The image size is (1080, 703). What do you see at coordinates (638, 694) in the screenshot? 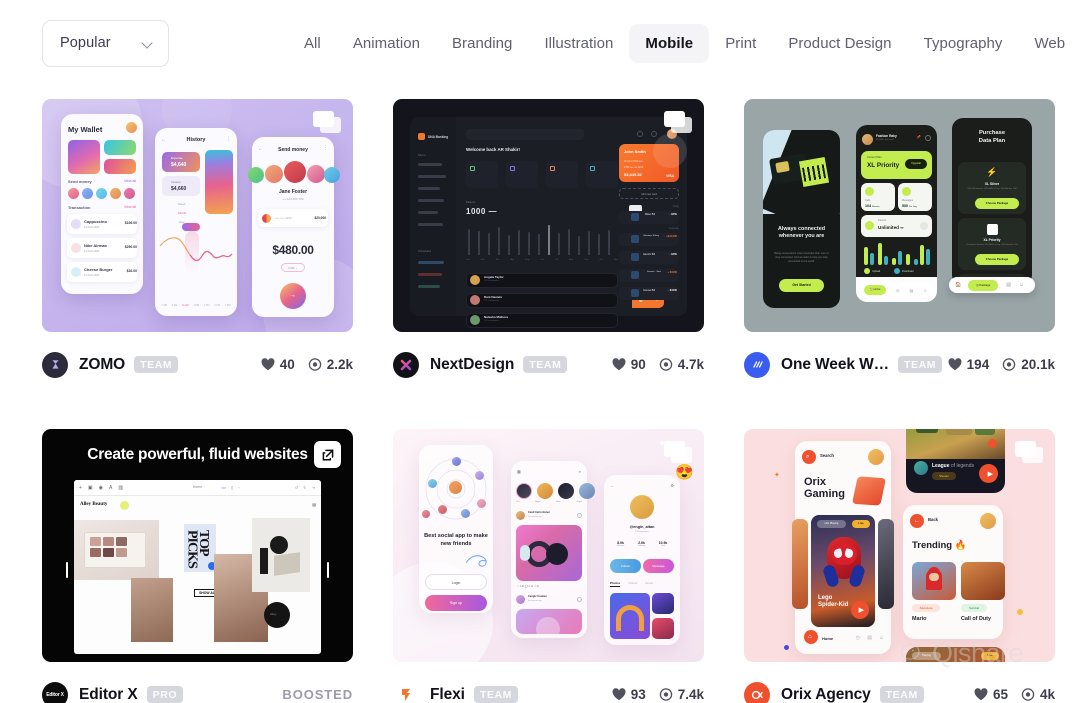
I see `likes-count: 93` at bounding box center [638, 694].